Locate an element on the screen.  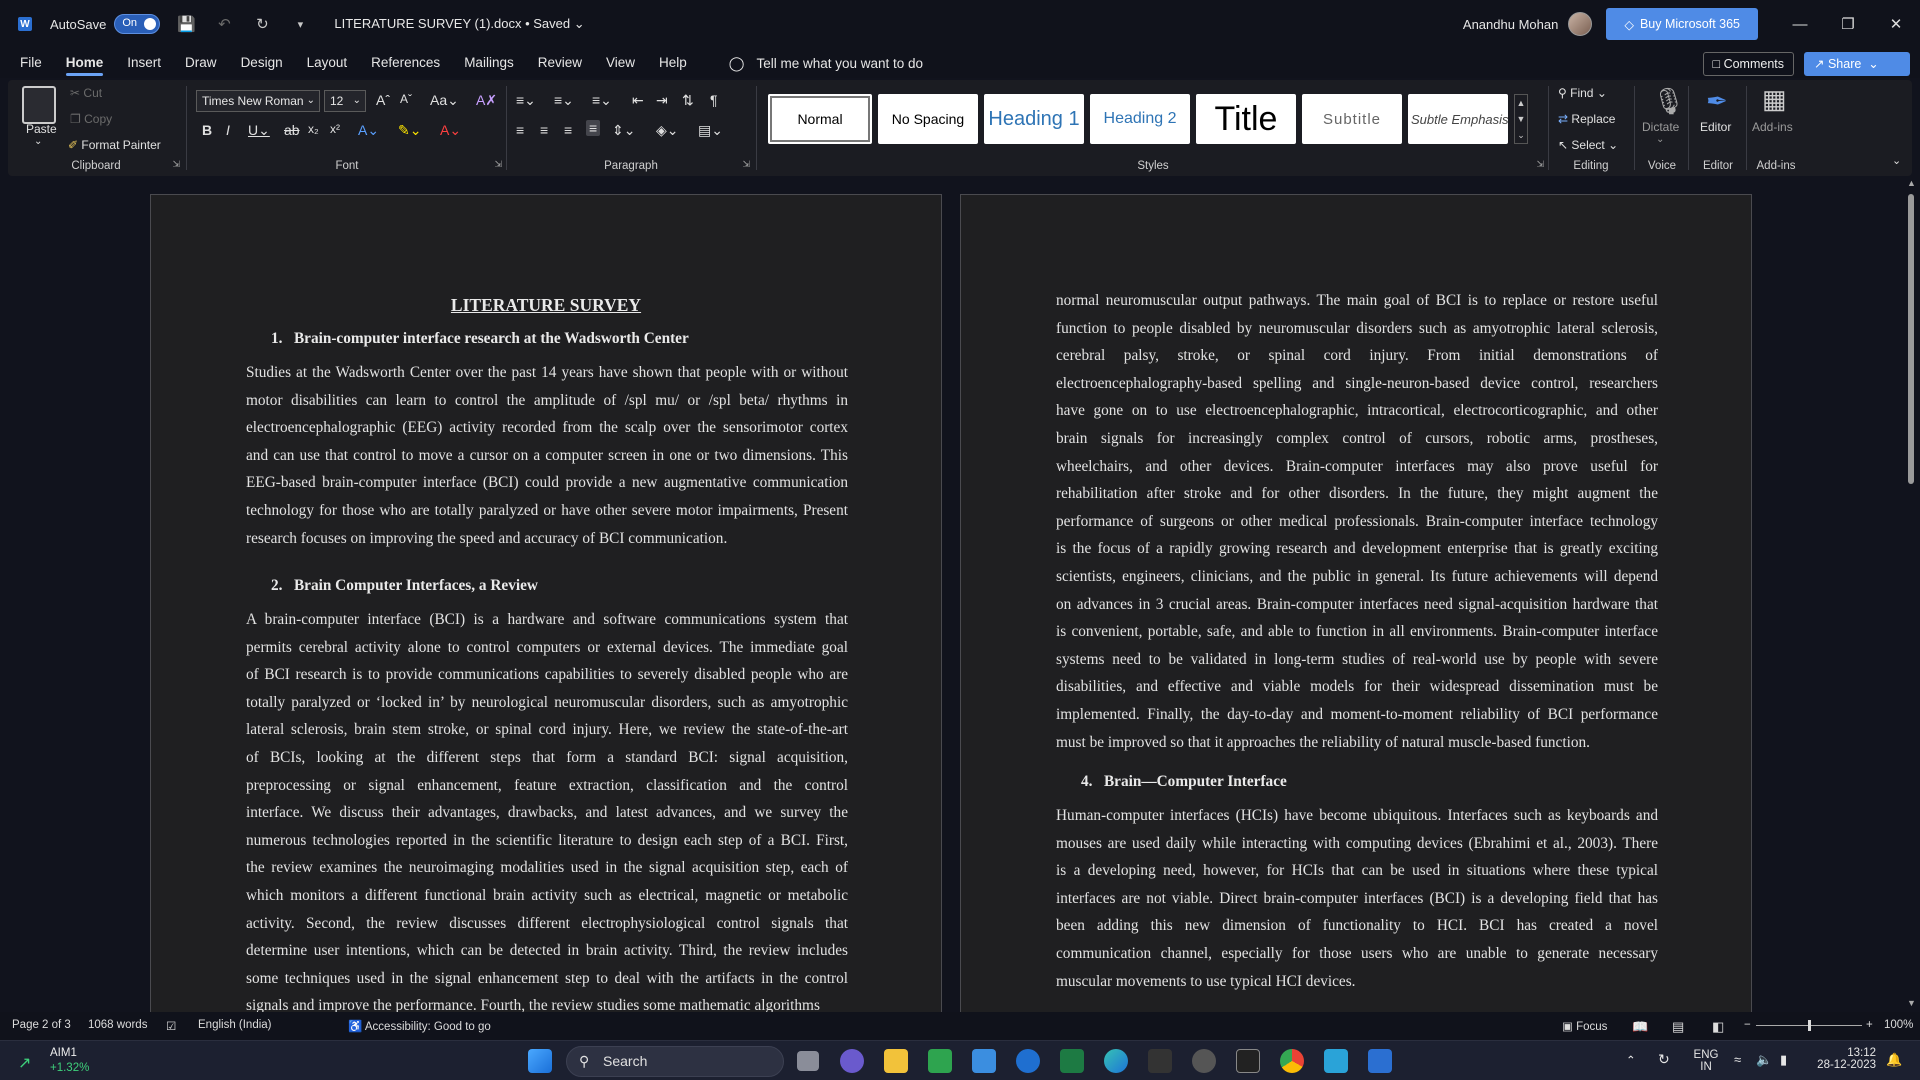
font-size-box: 12 ⌄ is located at coordinates (345, 101).